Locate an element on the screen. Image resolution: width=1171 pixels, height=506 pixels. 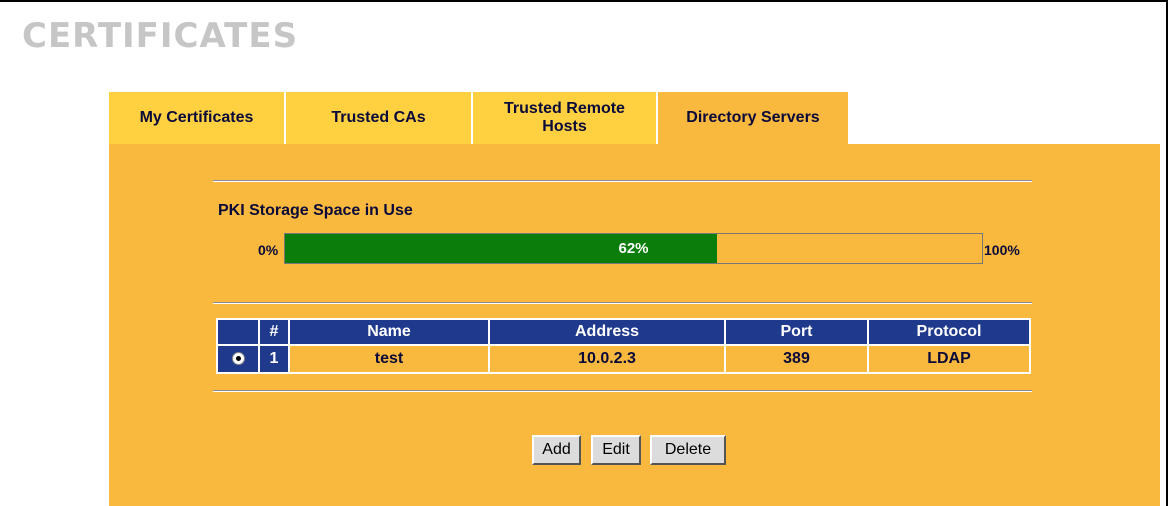
row-select-cell is located at coordinates (238, 359).